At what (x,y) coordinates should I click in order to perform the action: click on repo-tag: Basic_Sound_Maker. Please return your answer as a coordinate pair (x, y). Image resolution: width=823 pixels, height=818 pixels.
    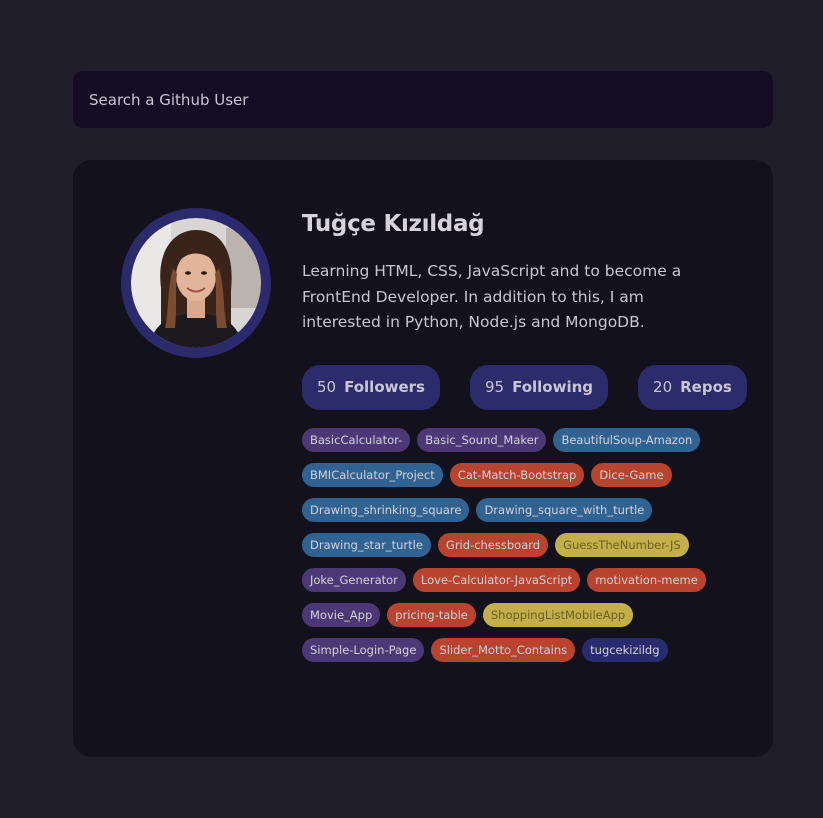
    Looking at the image, I should click on (482, 439).